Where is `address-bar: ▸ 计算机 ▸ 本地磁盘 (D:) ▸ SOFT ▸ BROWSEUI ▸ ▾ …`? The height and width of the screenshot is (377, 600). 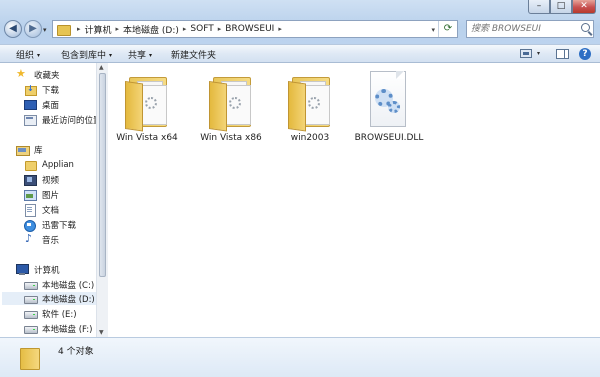
address-bar: ▸ 计算机 ▸ 本地磁盘 (D:) ▸ SOFT ▸ BROWSEUI ▸ ▾ … is located at coordinates (255, 29).